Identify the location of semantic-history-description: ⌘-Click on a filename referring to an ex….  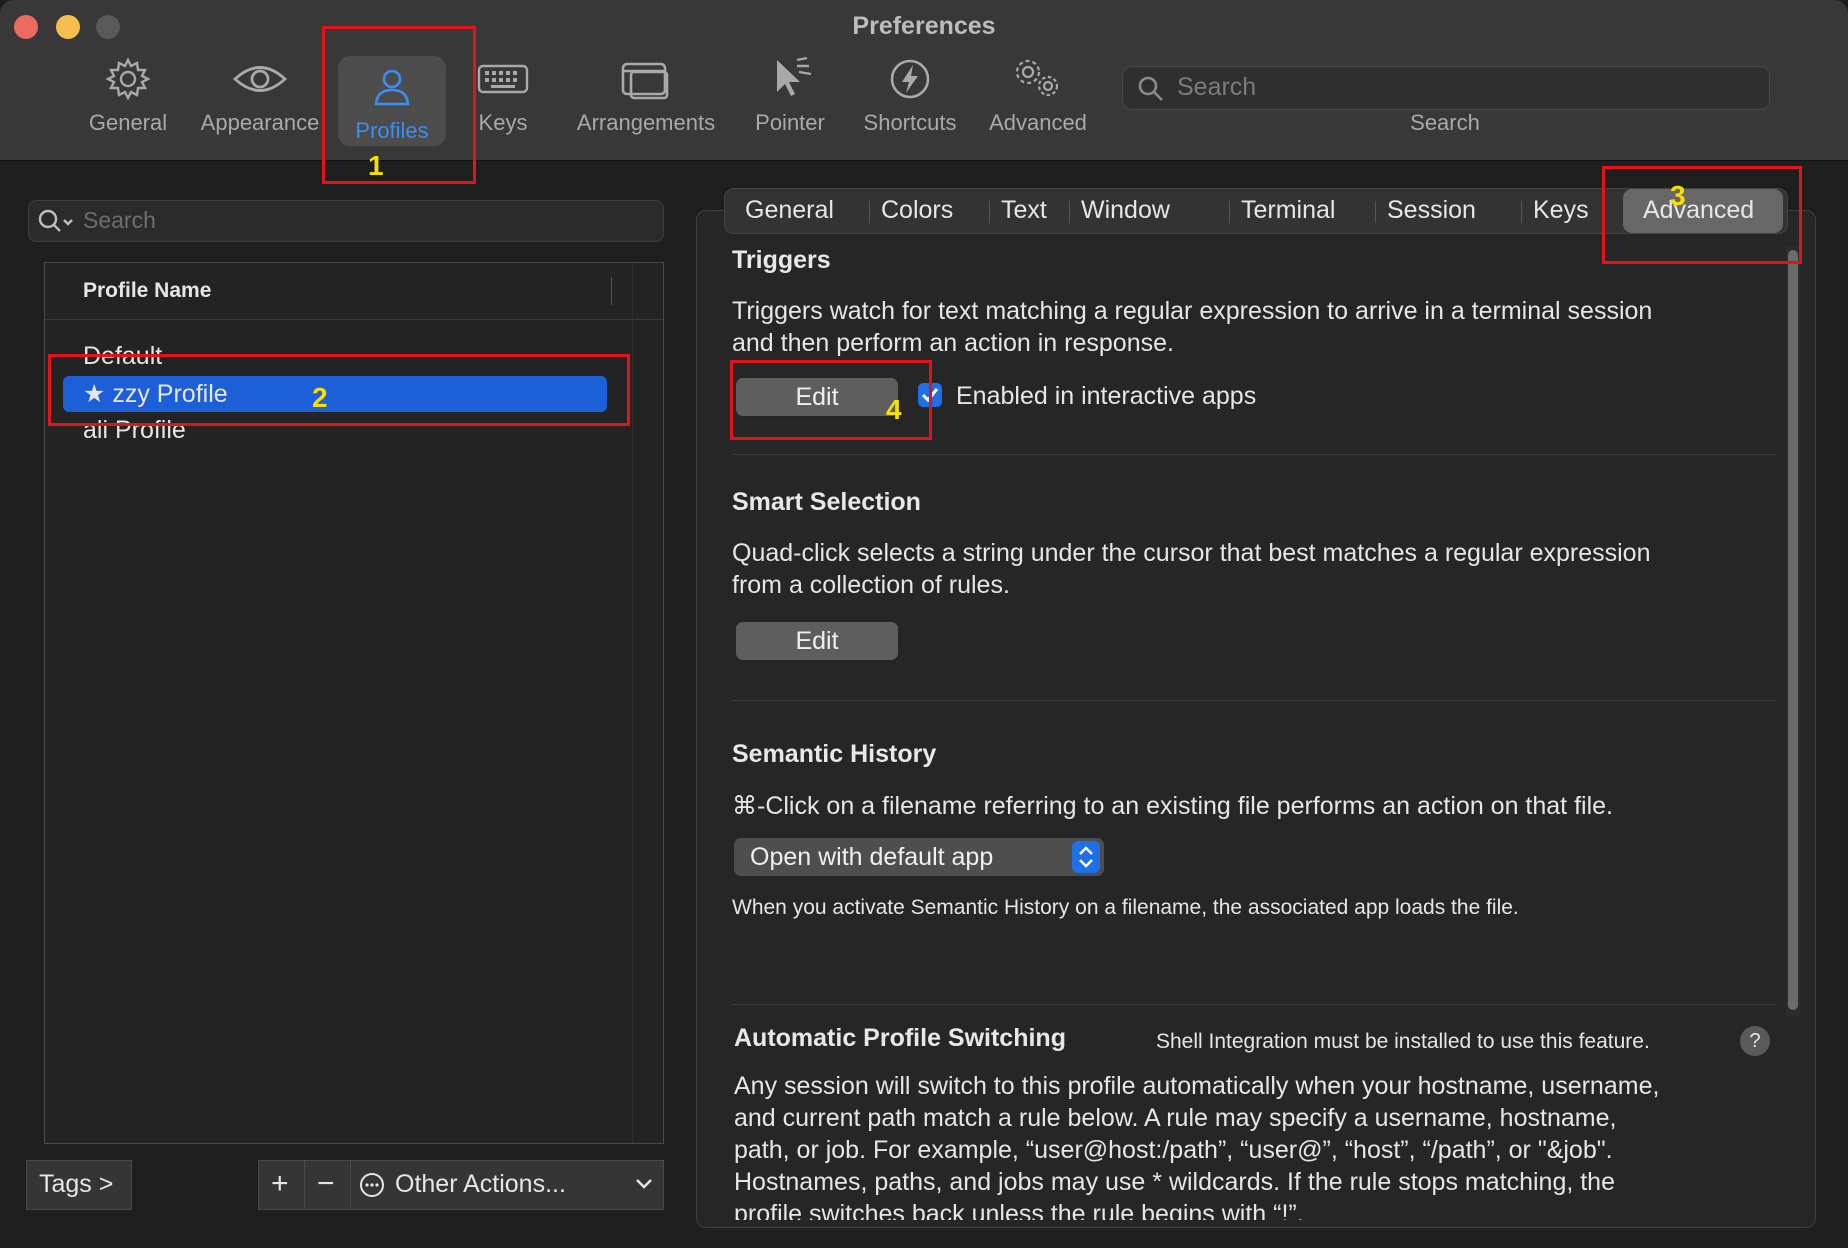
(1172, 806).